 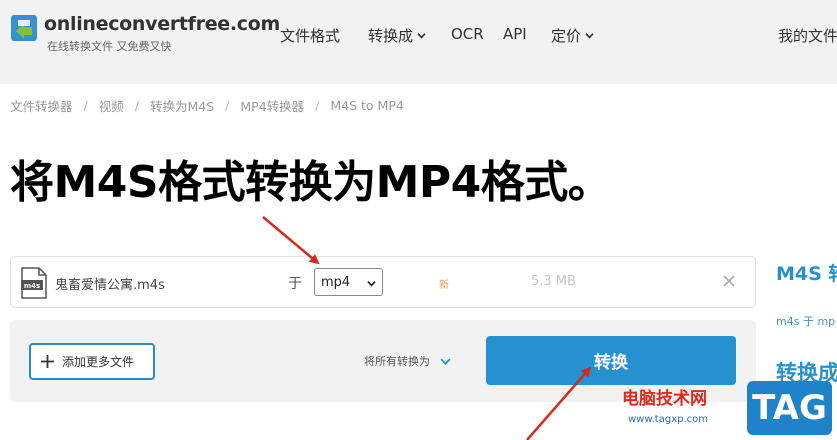 I want to click on nav-label: 文件格式, so click(x=310, y=36).